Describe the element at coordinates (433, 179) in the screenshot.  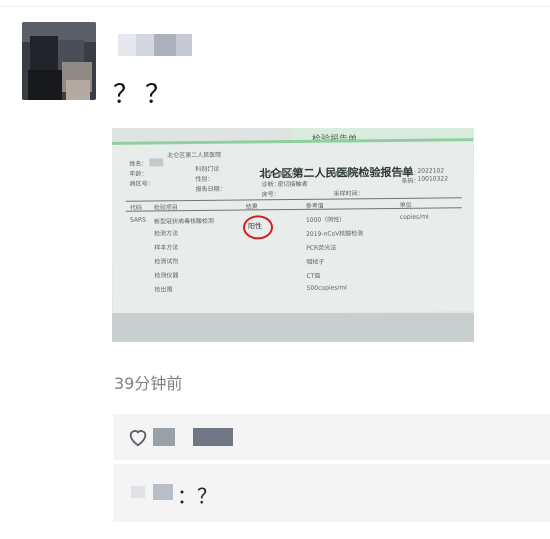
I see `field-barcode-value: 10010322` at that location.